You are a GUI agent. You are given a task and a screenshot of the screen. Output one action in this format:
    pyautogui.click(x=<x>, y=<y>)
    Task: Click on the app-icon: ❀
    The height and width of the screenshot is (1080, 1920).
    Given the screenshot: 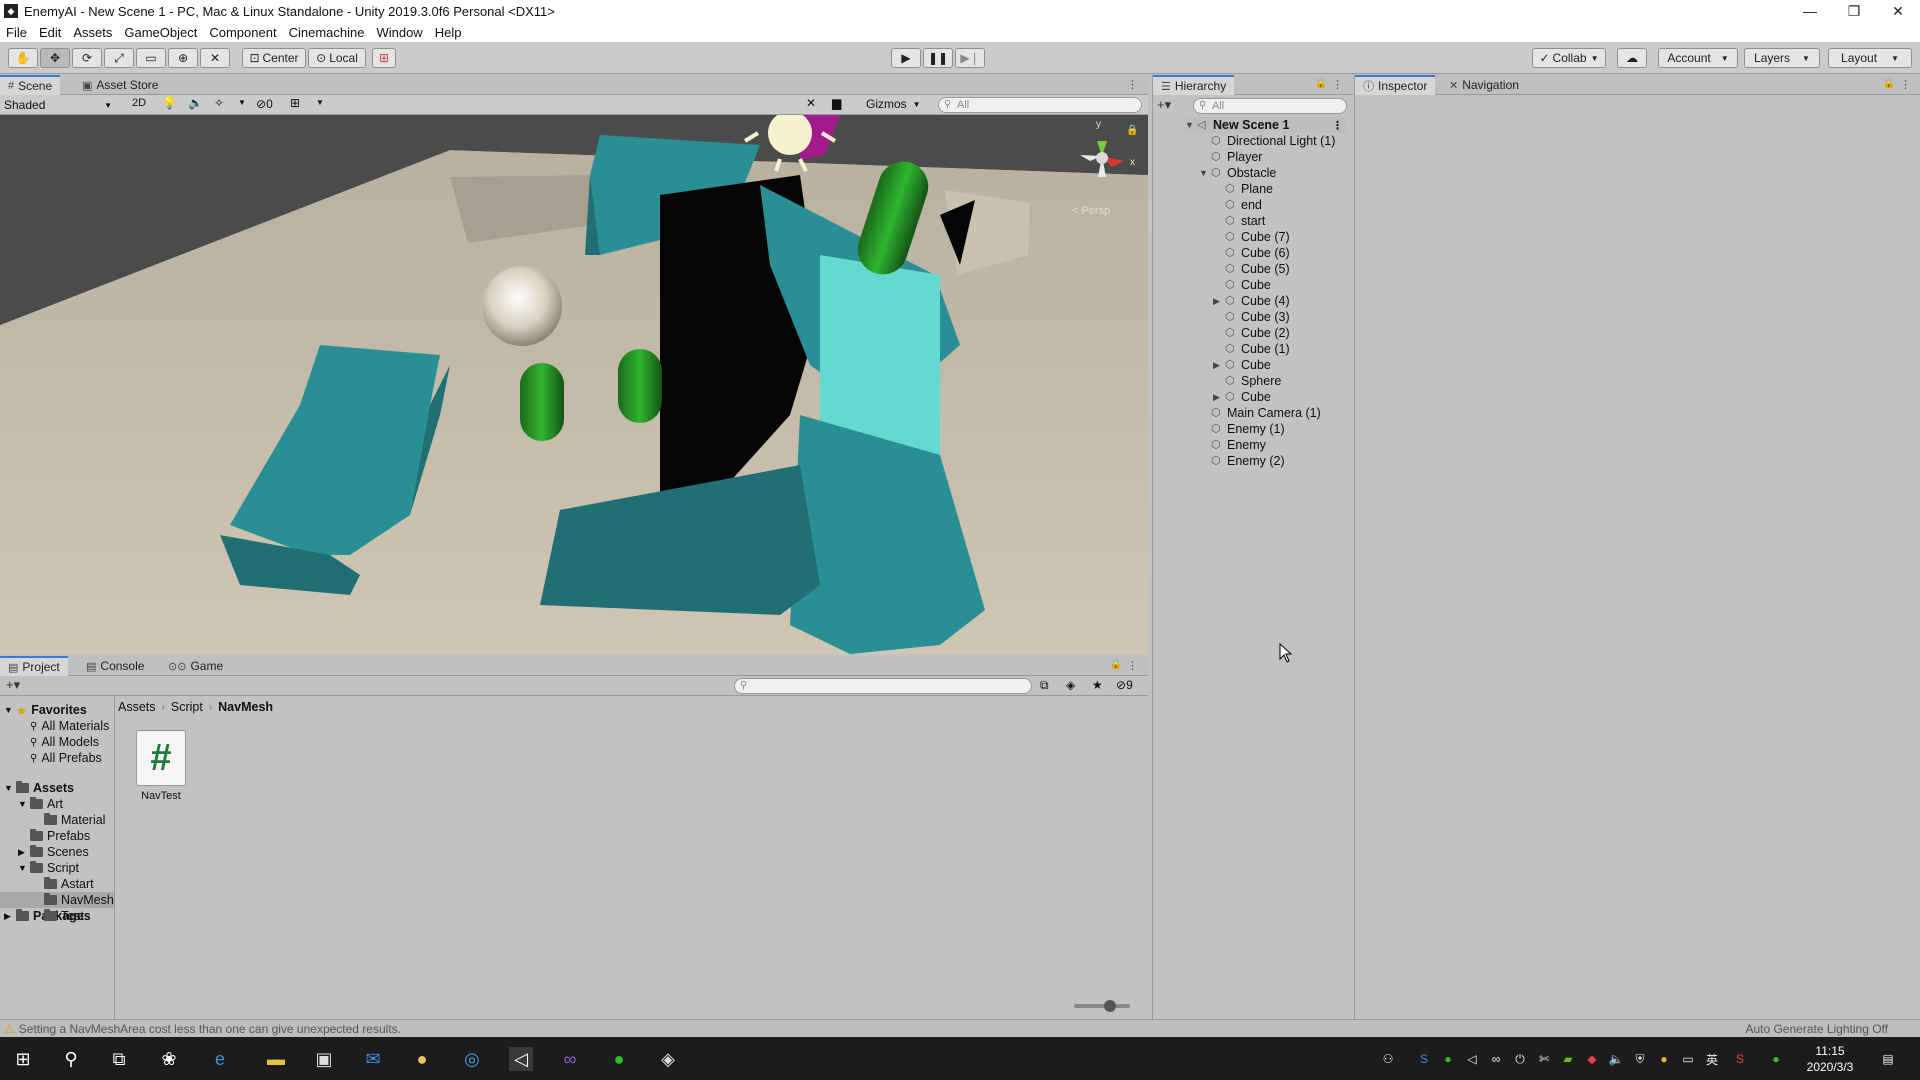 What is the action you would take?
    pyautogui.click(x=169, y=1059)
    